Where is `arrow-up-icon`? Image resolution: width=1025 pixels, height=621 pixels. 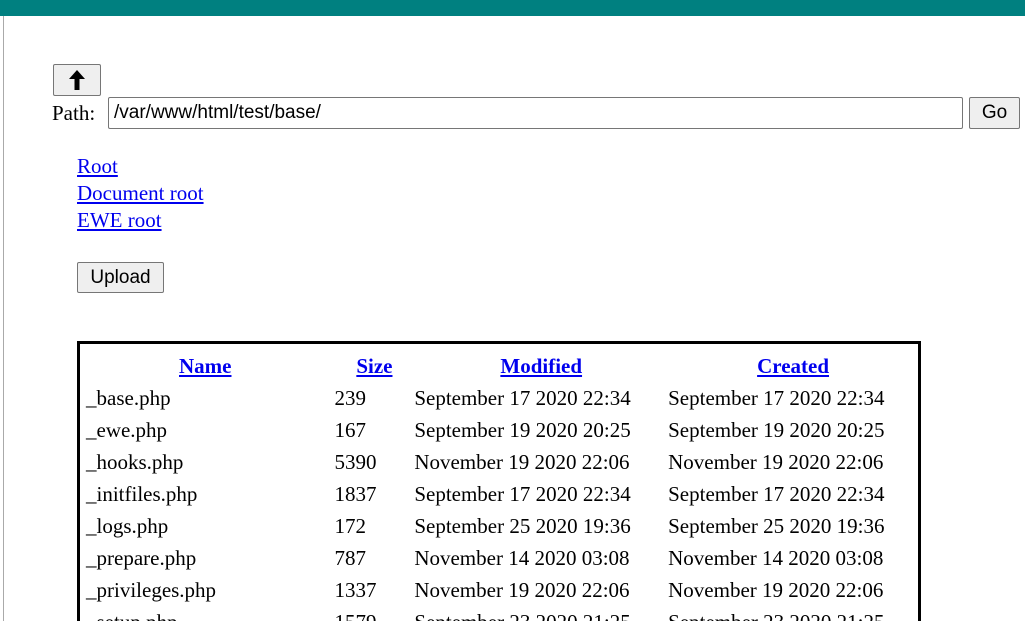 arrow-up-icon is located at coordinates (77, 80).